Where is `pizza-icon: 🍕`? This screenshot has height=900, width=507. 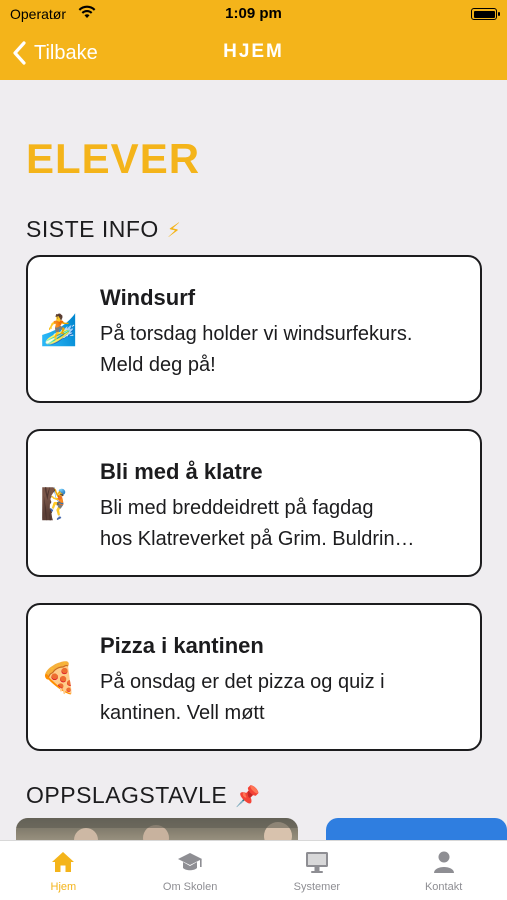 pizza-icon: 🍕 is located at coordinates (59, 678).